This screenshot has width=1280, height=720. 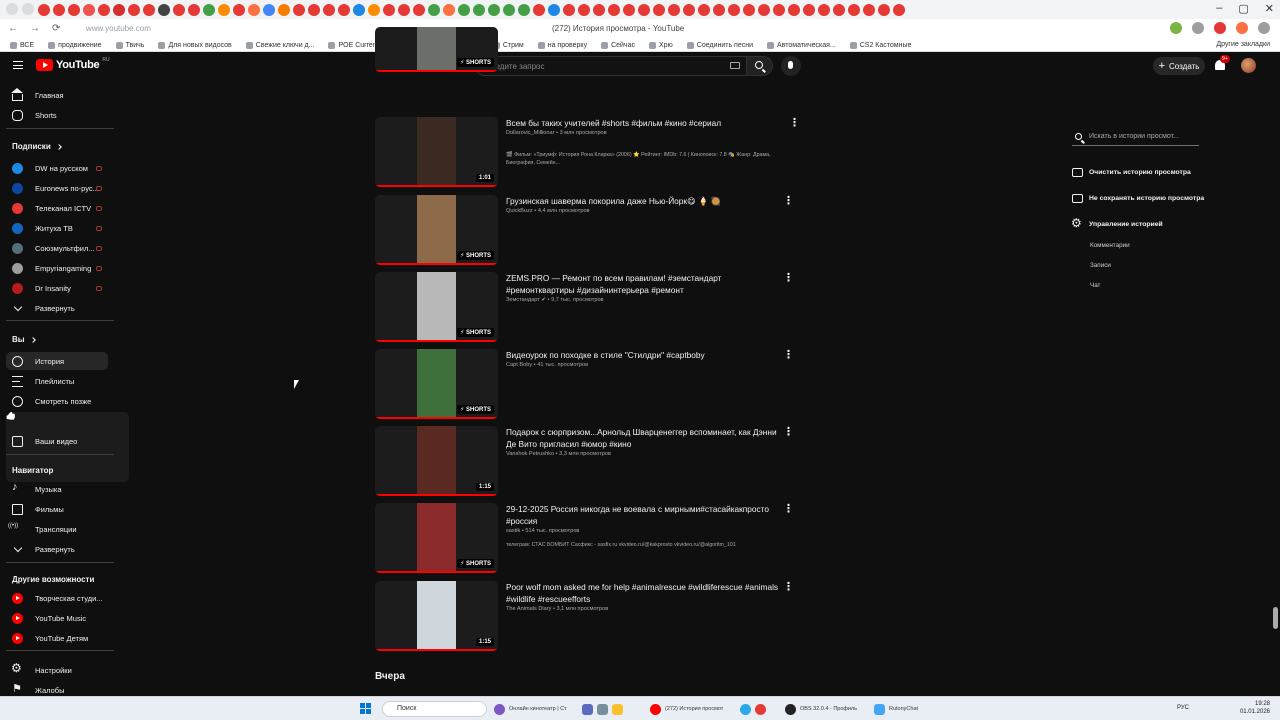 I want to click on avatar, so click(x=1248, y=65).